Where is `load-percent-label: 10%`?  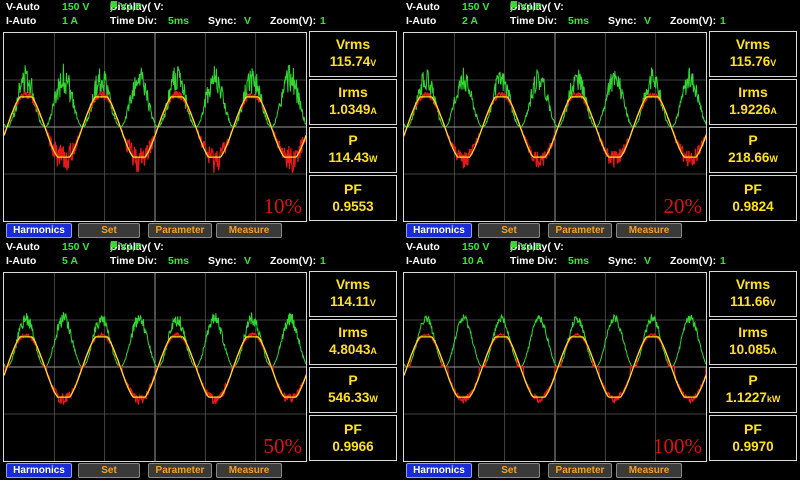 load-percent-label: 10% is located at coordinates (283, 206).